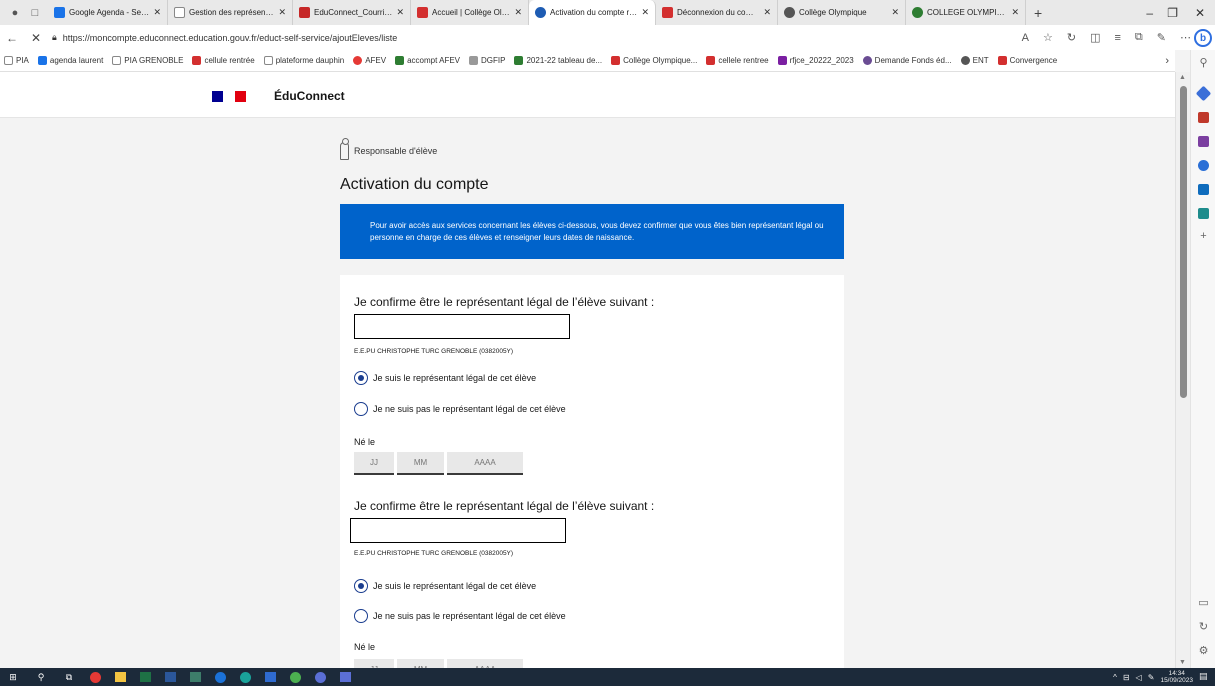  What do you see at coordinates (195, 677) in the screenshot?
I see `app-icon` at bounding box center [195, 677].